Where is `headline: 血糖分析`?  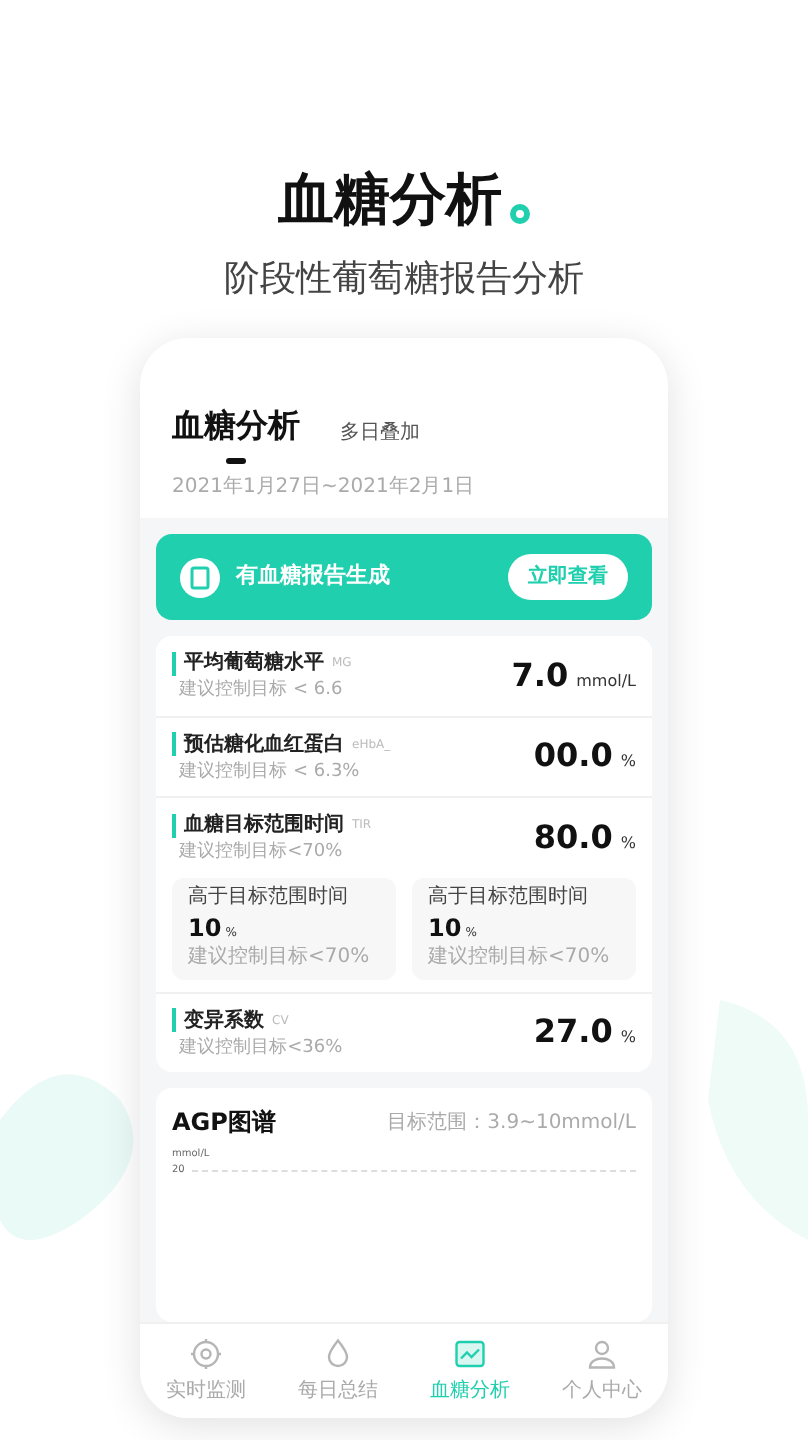 headline: 血糖分析 is located at coordinates (390, 200).